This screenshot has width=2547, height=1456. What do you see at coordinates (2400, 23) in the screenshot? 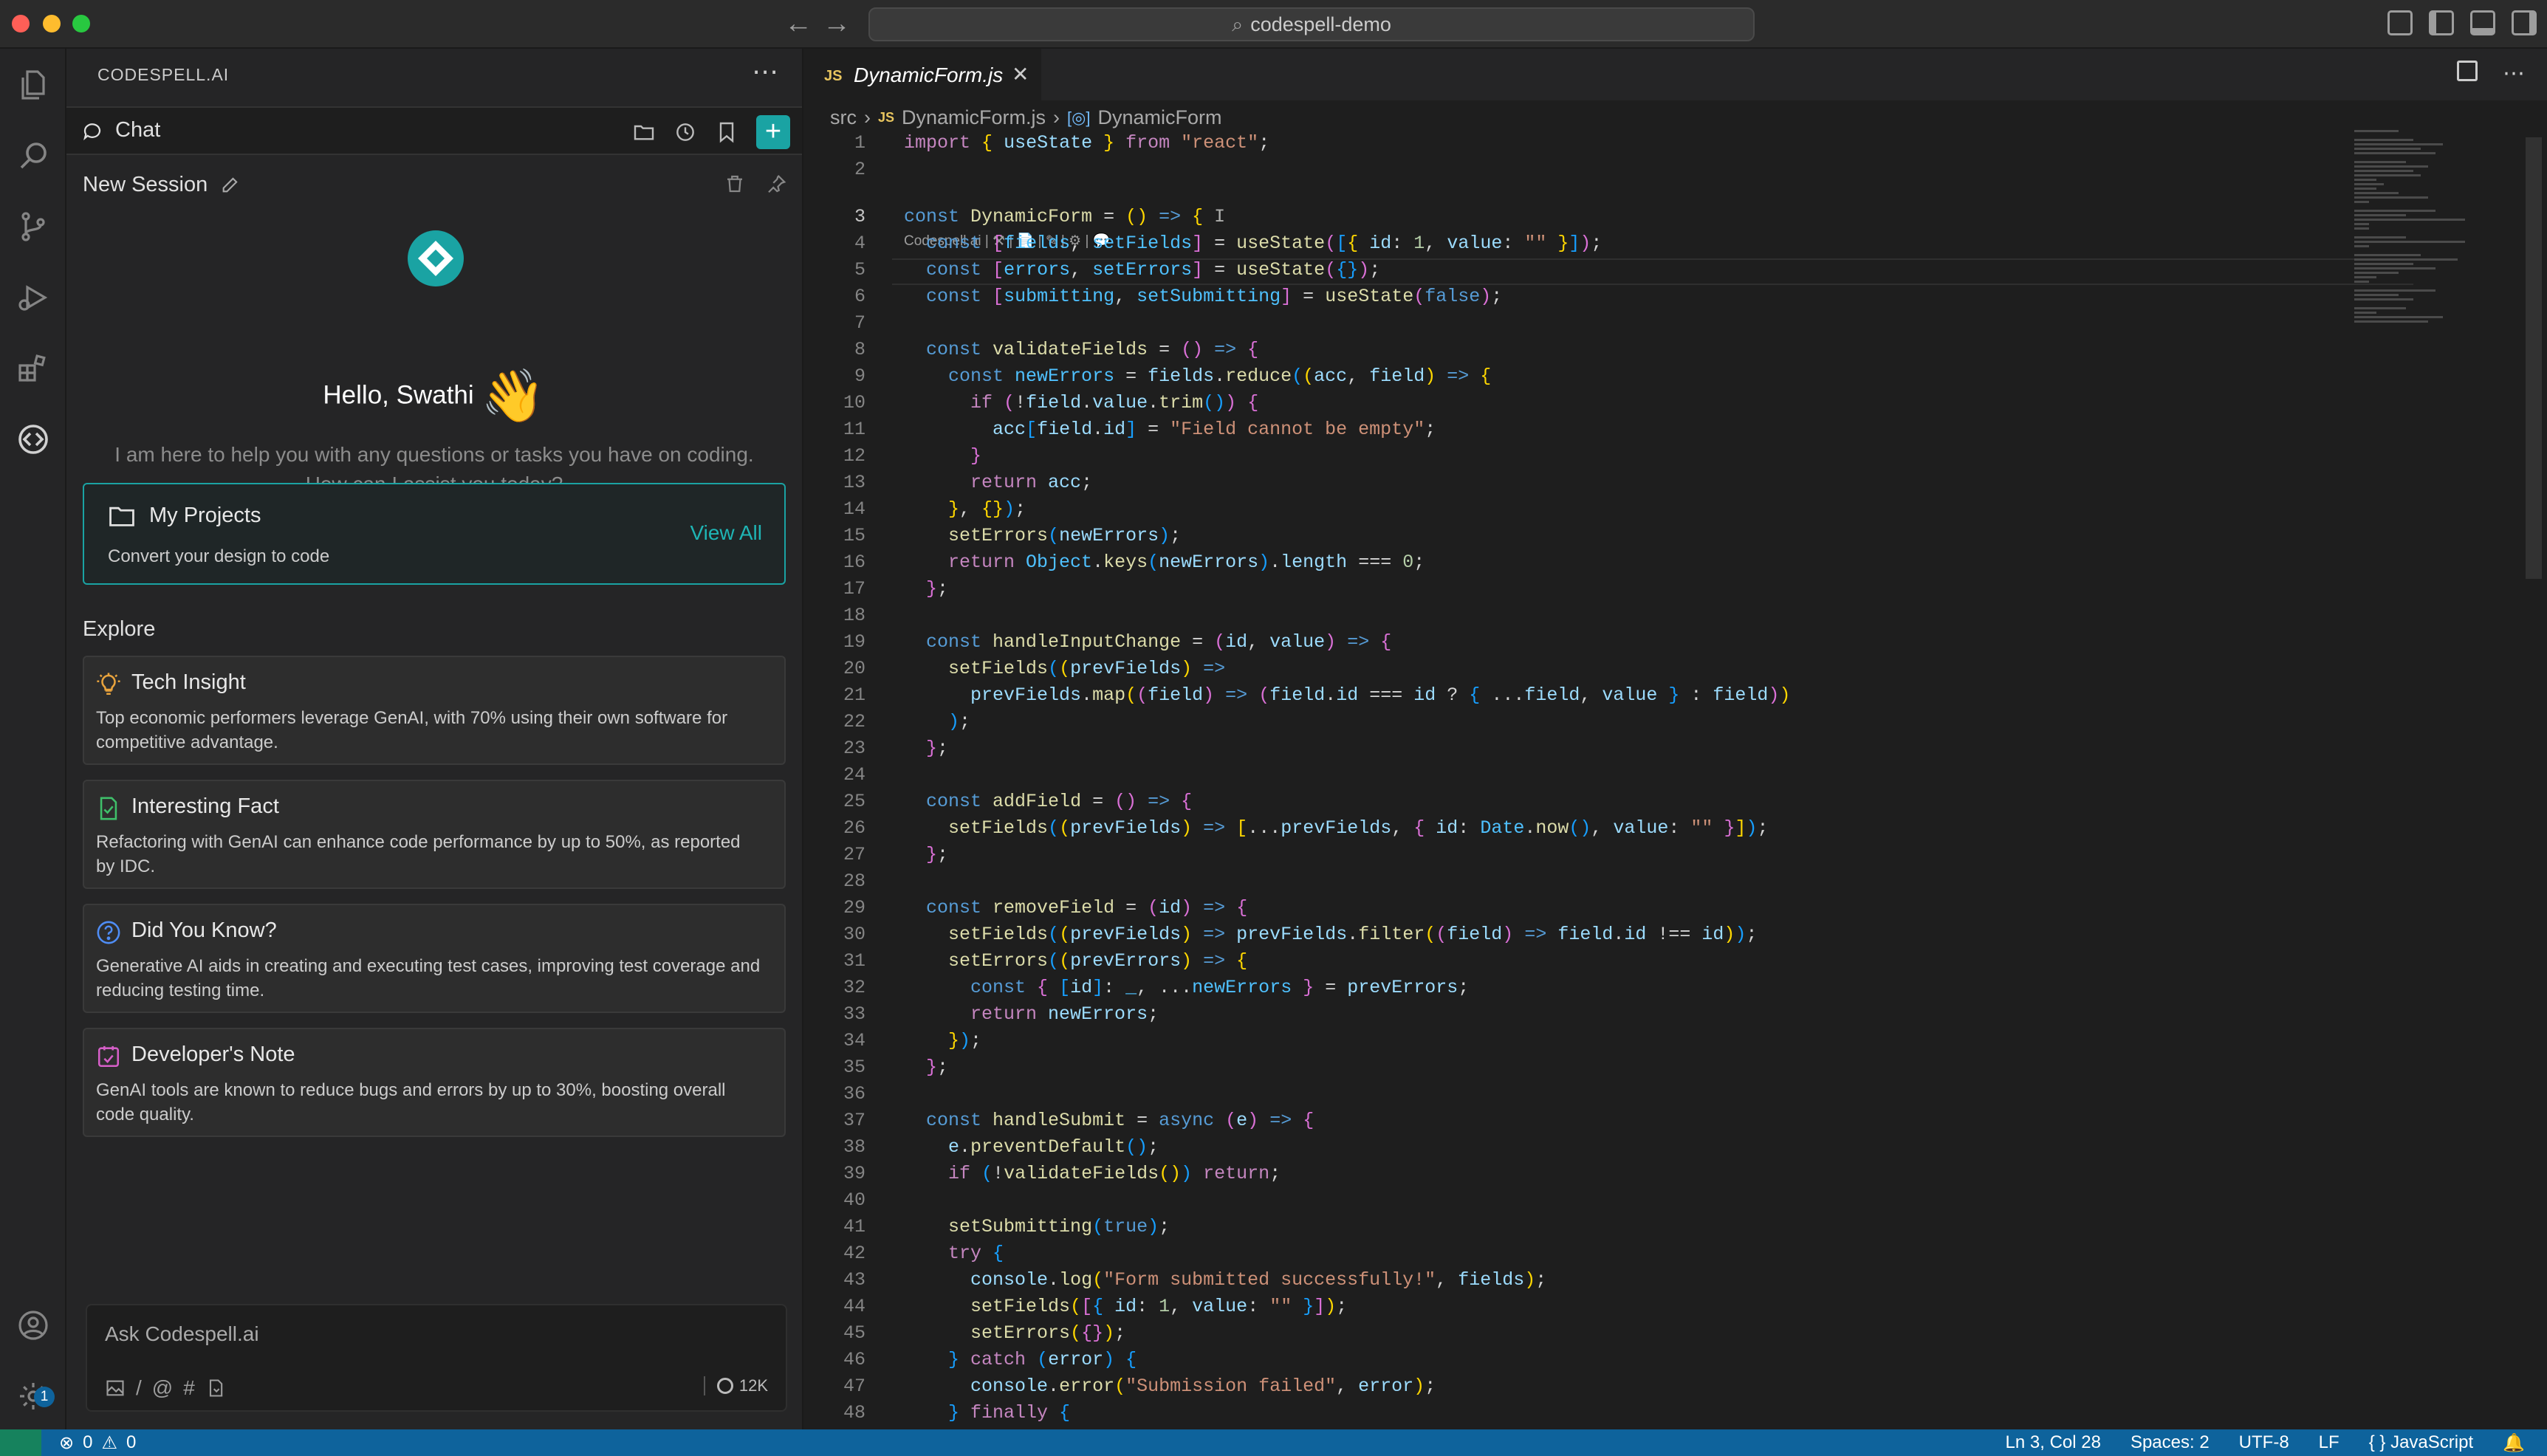
I see `customize-layout-icon` at bounding box center [2400, 23].